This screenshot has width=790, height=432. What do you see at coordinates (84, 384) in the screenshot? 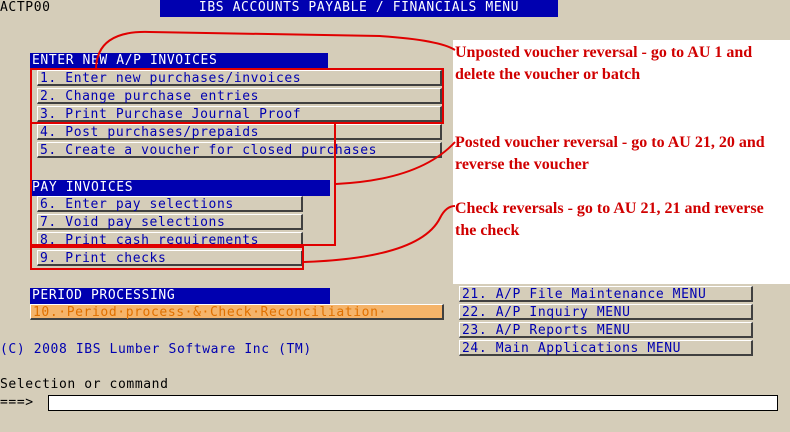
I see `selection-label: Selection or command` at bounding box center [84, 384].